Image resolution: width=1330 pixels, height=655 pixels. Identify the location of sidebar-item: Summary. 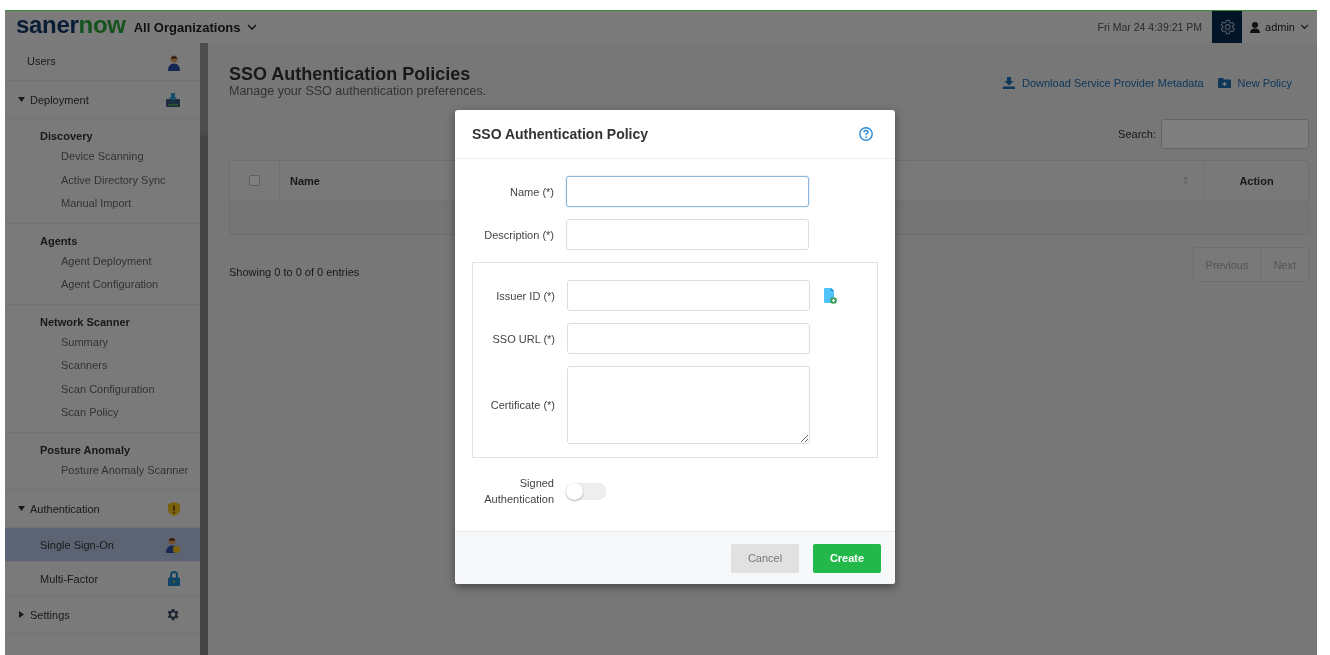
(102, 342).